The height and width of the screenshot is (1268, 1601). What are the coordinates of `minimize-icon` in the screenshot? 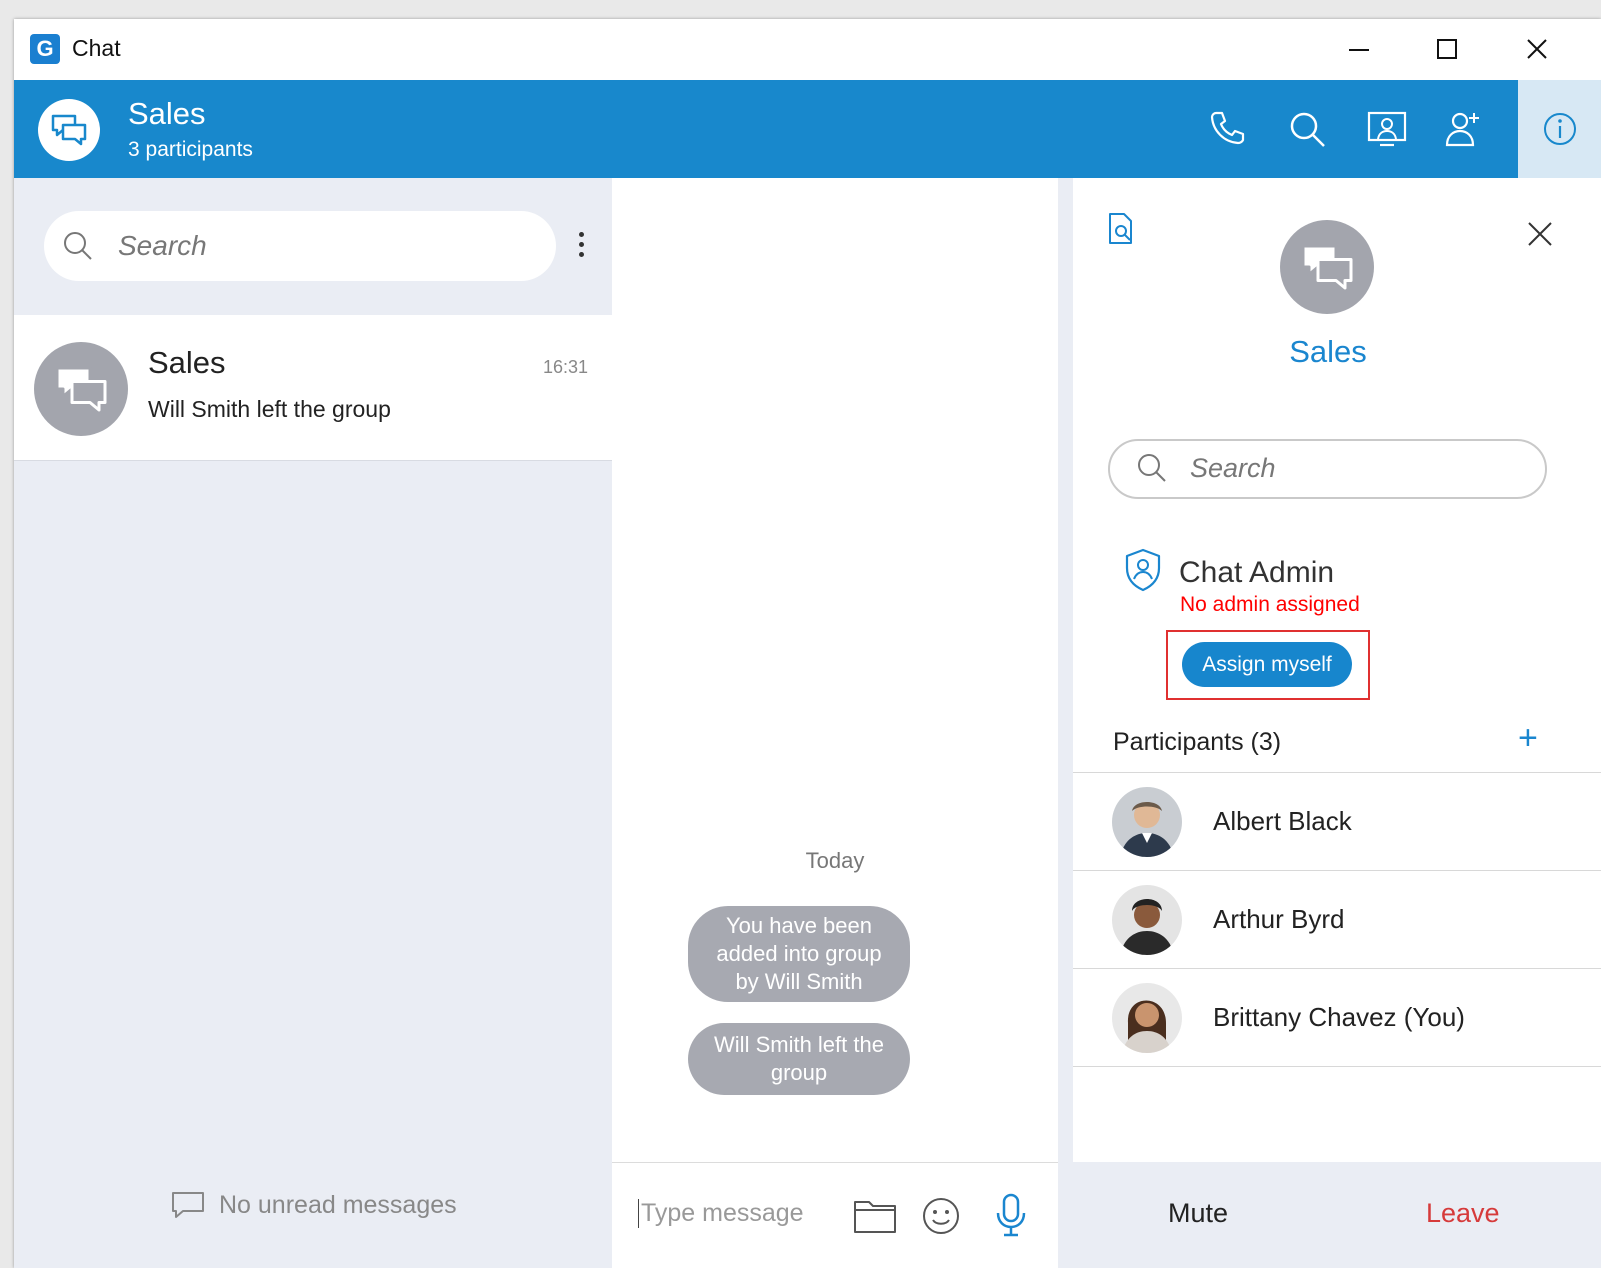 It's located at (1359, 50).